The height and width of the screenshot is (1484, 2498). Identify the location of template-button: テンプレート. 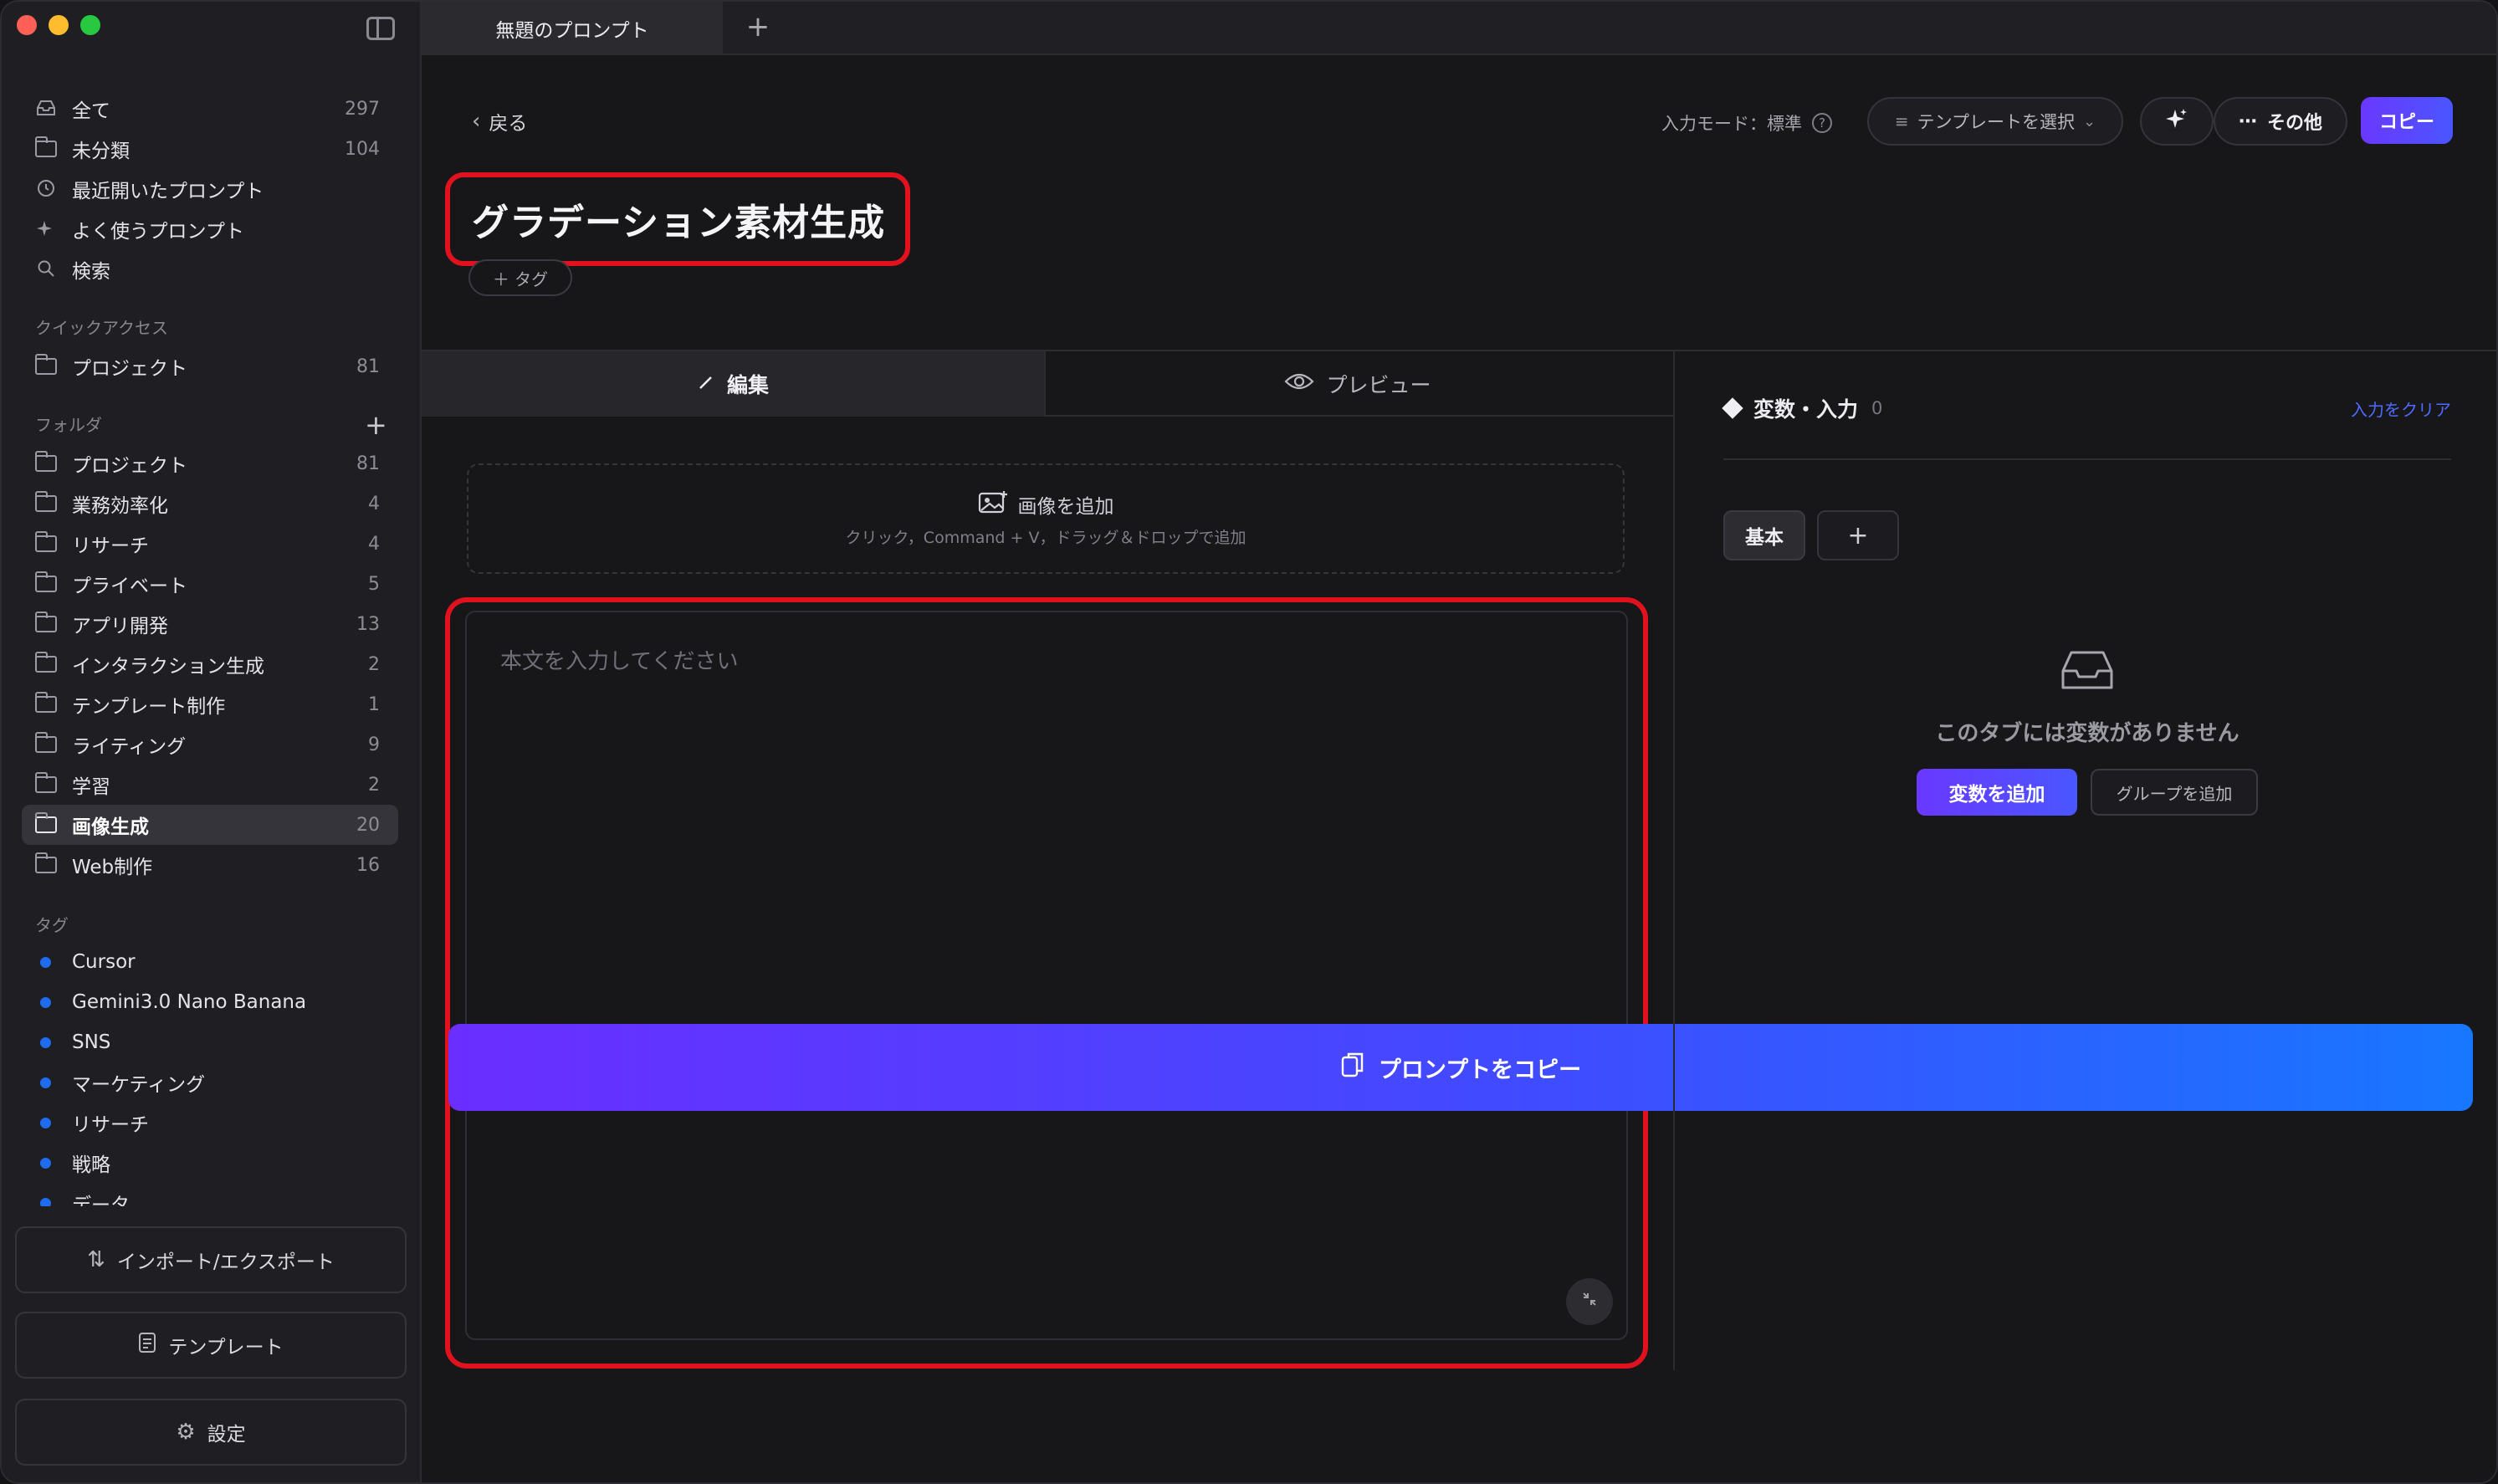
(211, 1345).